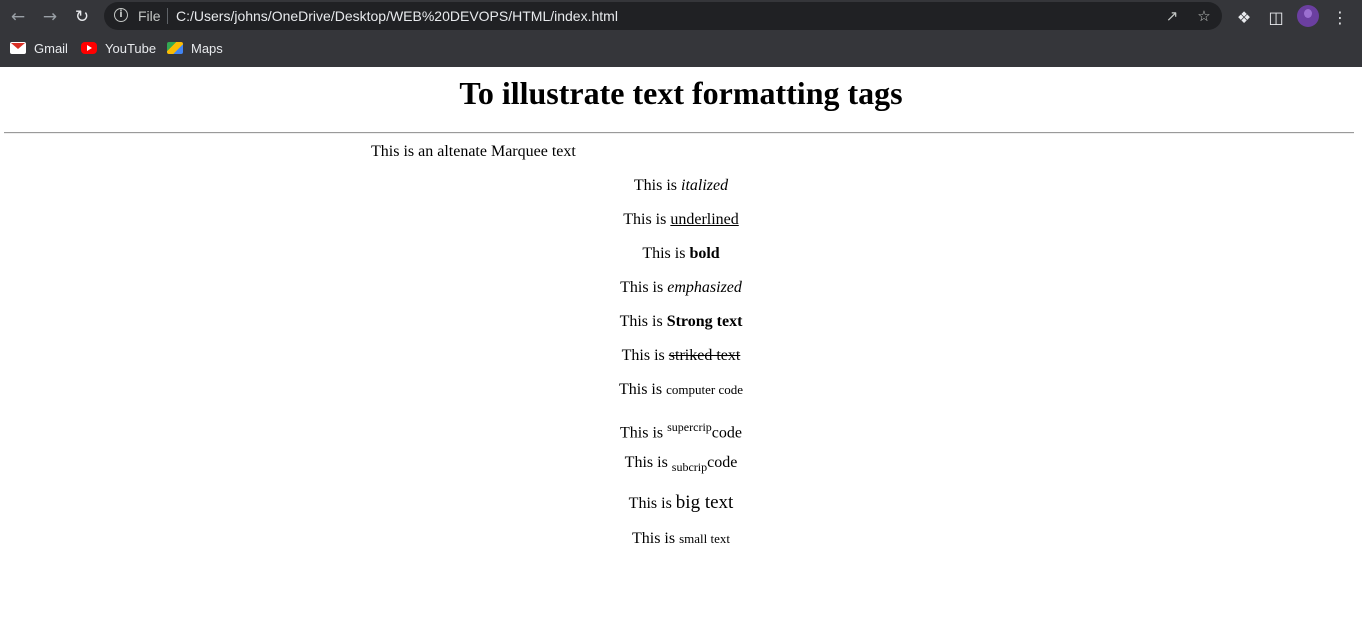 The width and height of the screenshot is (1362, 631). I want to click on subscript-line: This is subcripcode, so click(681, 465).